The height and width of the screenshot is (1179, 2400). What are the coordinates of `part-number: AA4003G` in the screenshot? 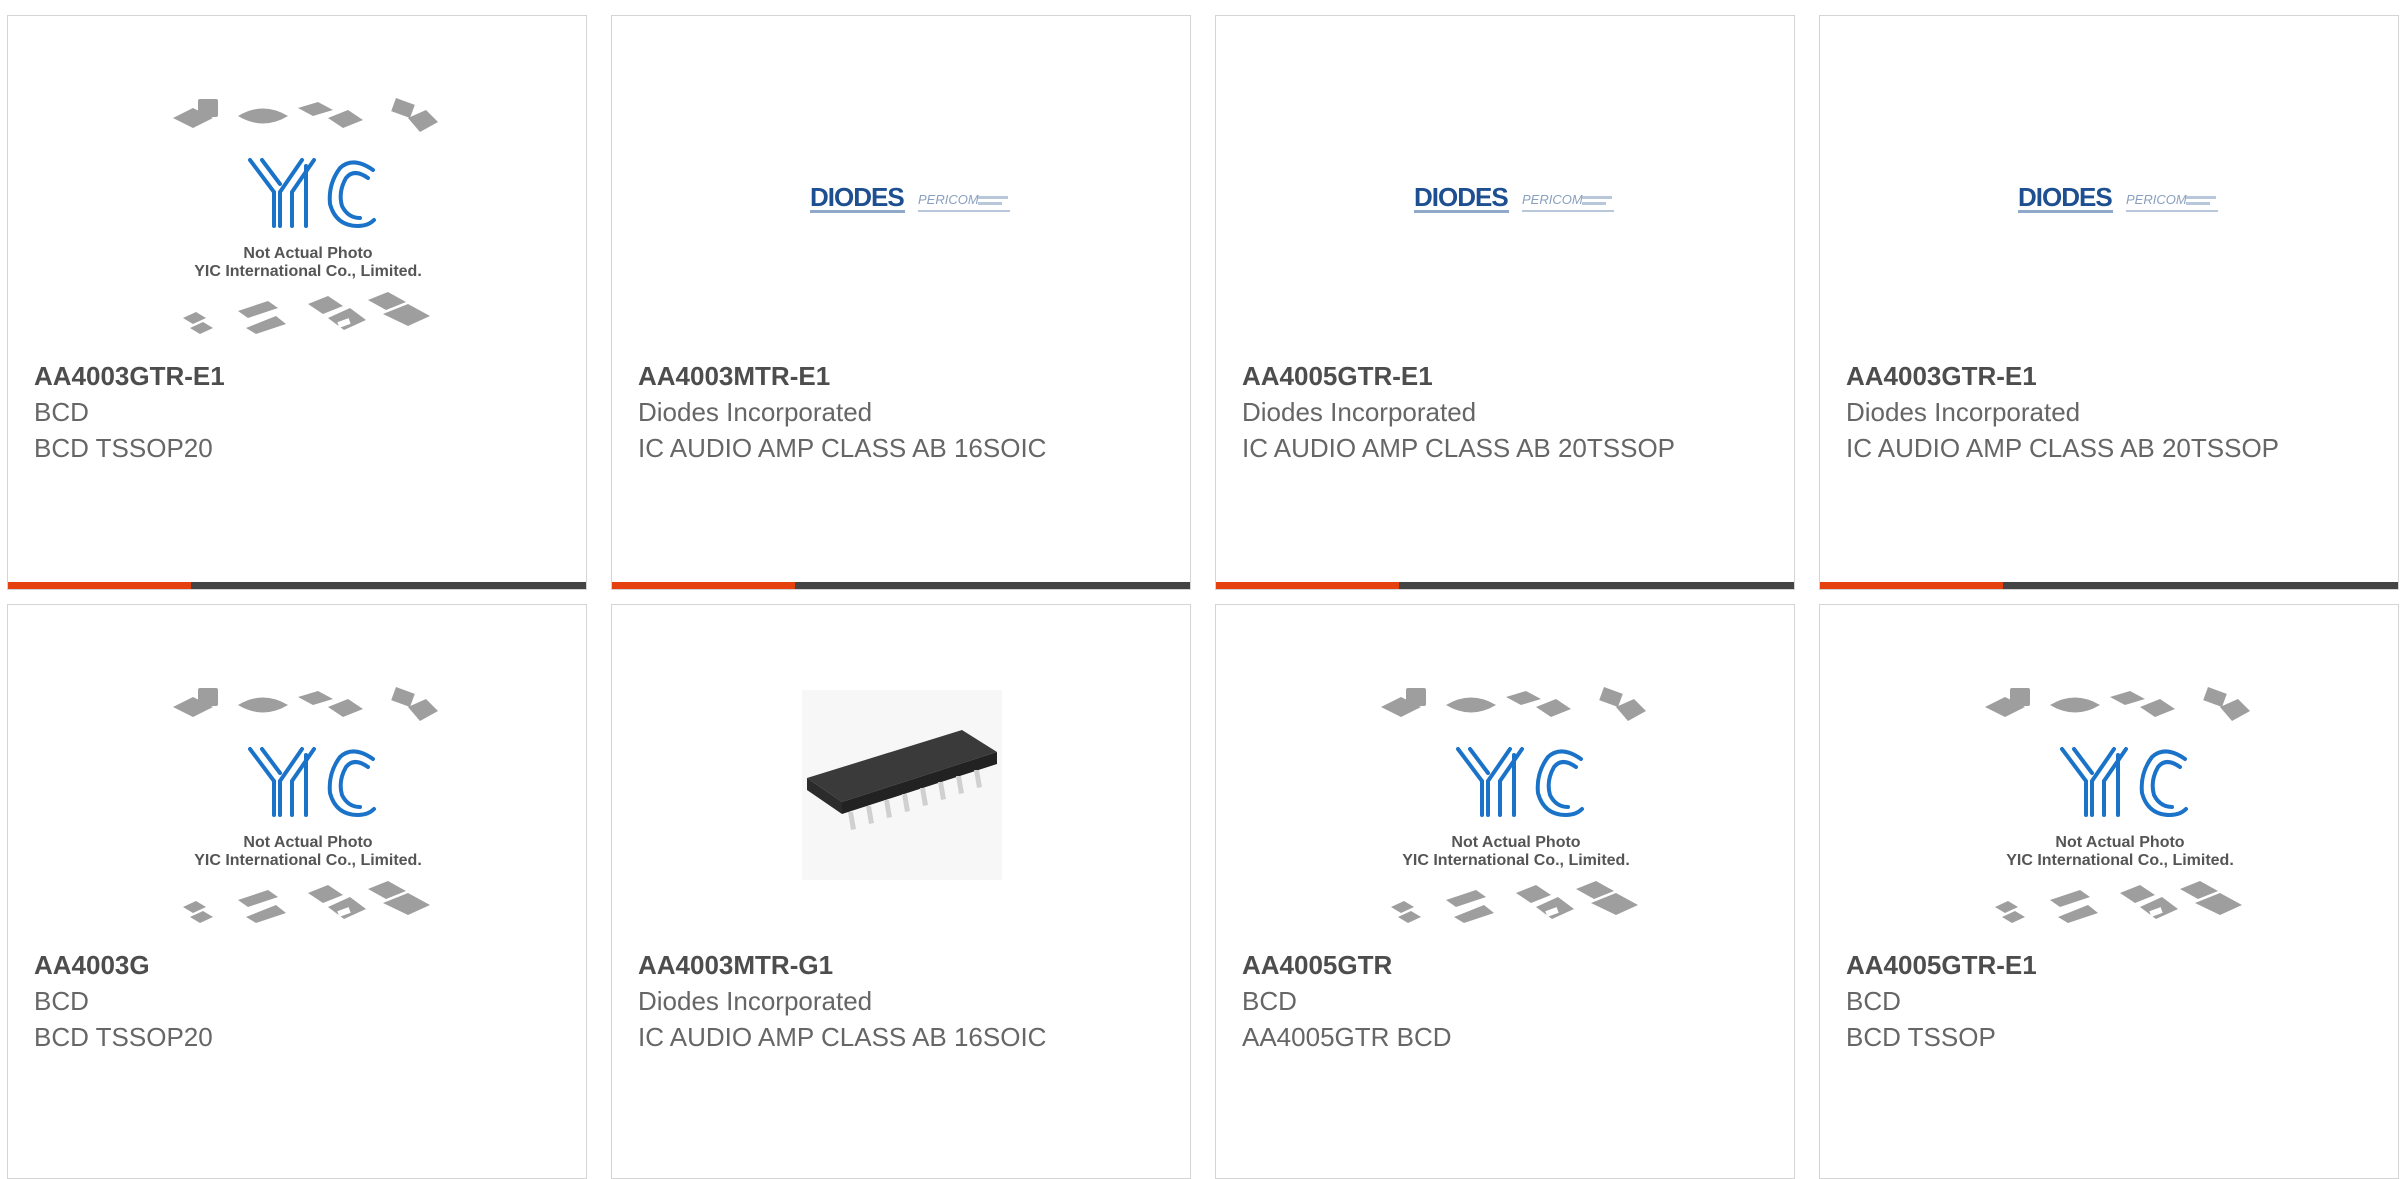 It's located at (300, 965).